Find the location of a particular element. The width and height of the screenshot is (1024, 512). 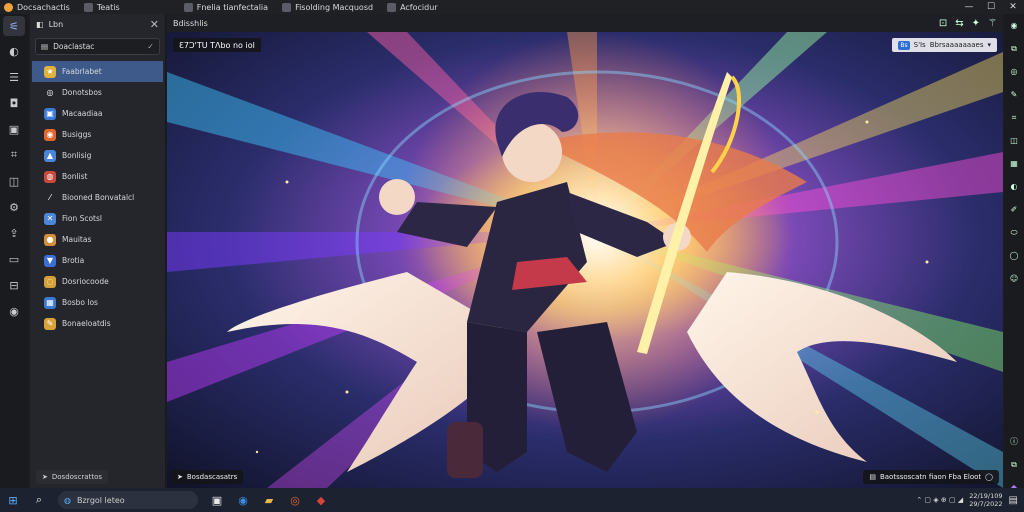

tab-0: Docsachactis is located at coordinates (40, 7).